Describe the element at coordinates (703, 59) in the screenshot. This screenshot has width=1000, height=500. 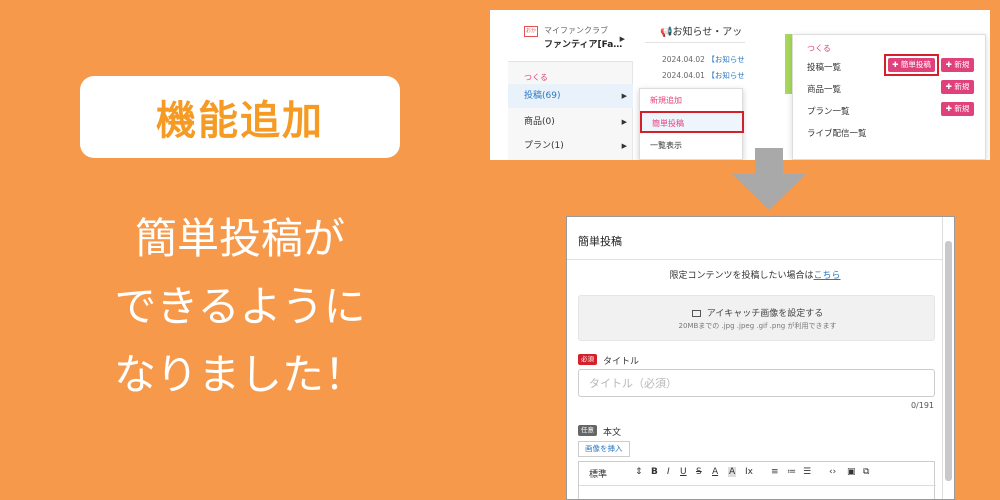
I see `news-item: 2024.04.02 【お知らせ` at that location.